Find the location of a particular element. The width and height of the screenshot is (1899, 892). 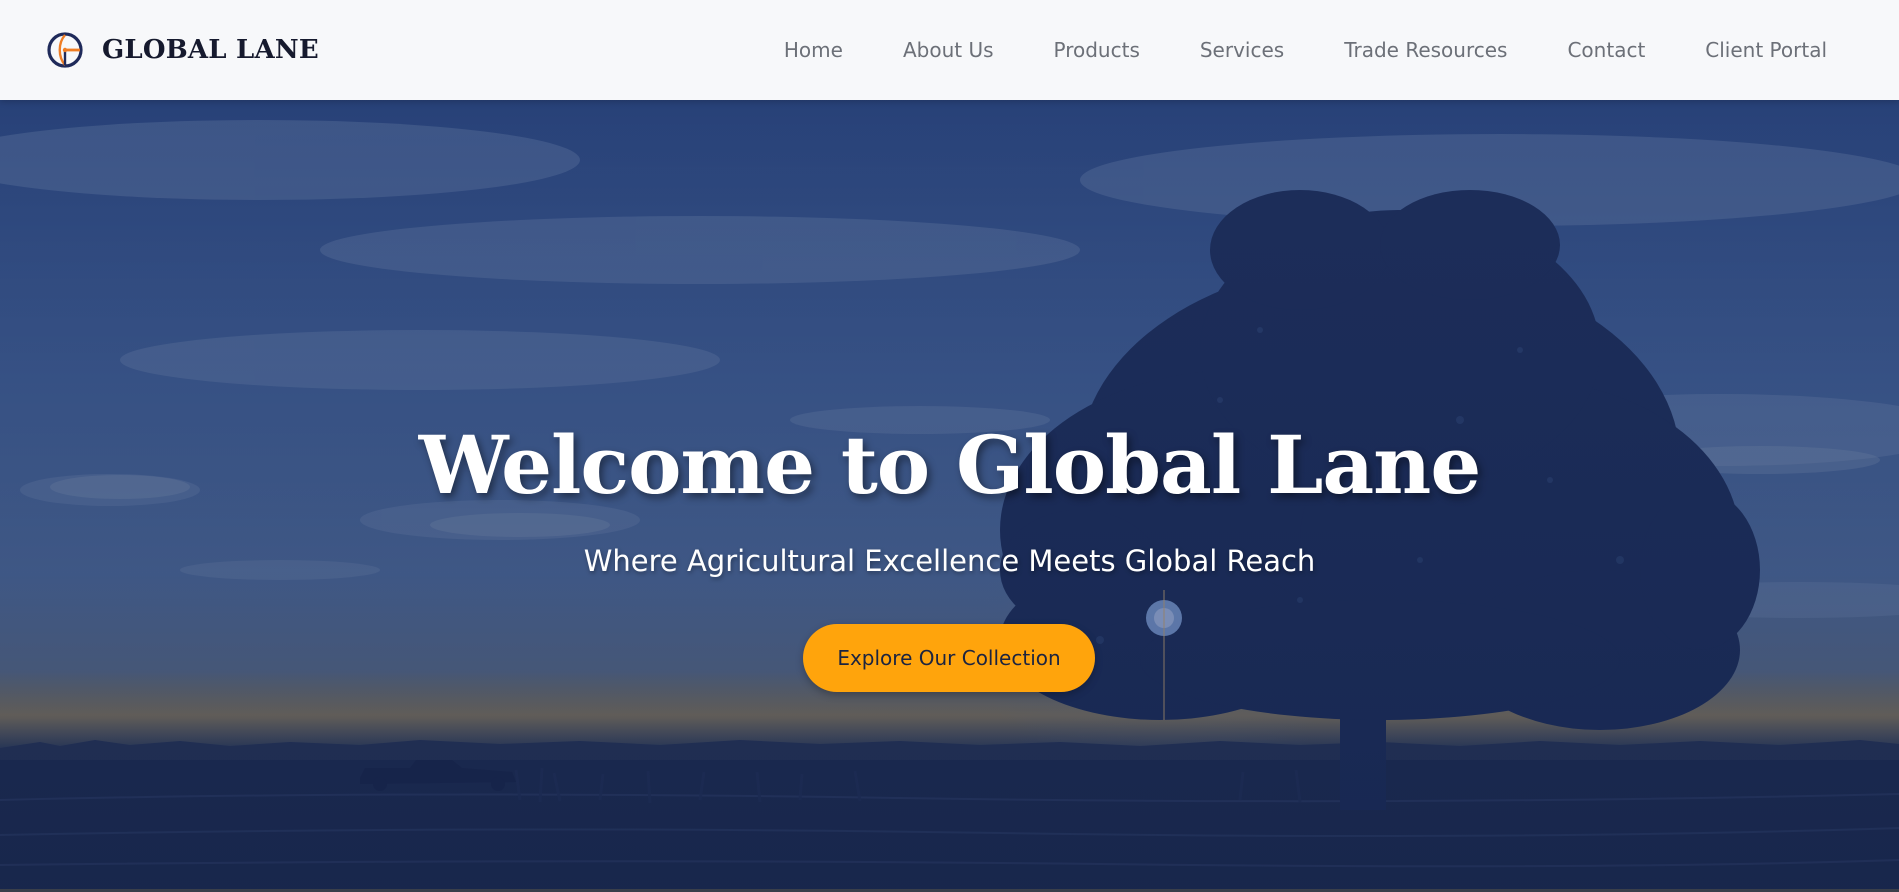

explore-collection-button: Explore Our Collection is located at coordinates (949, 658).